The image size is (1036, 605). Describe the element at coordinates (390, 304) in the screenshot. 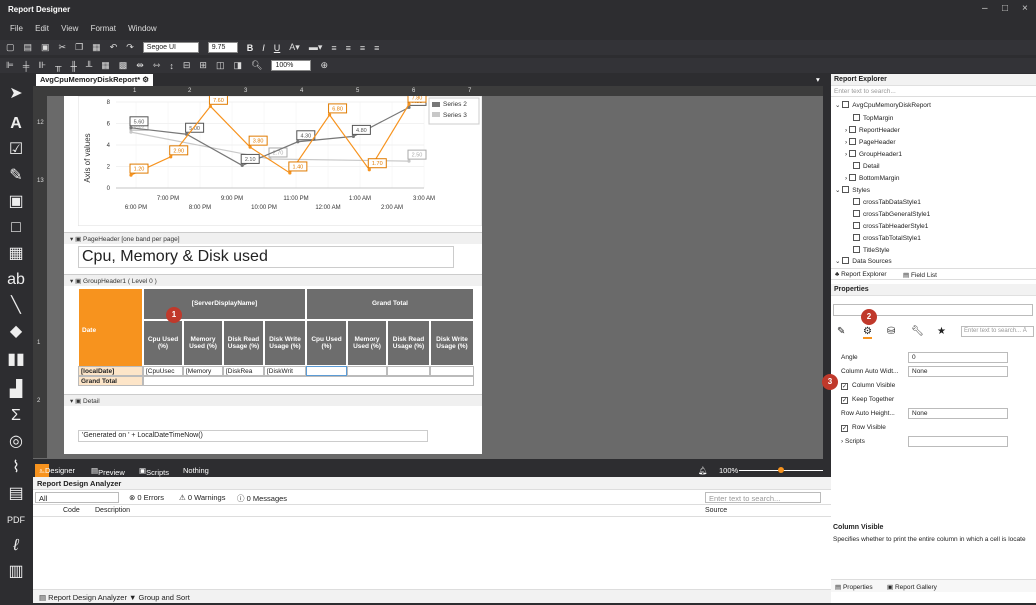

I see `grand-total-header-cell: Grand Total` at that location.